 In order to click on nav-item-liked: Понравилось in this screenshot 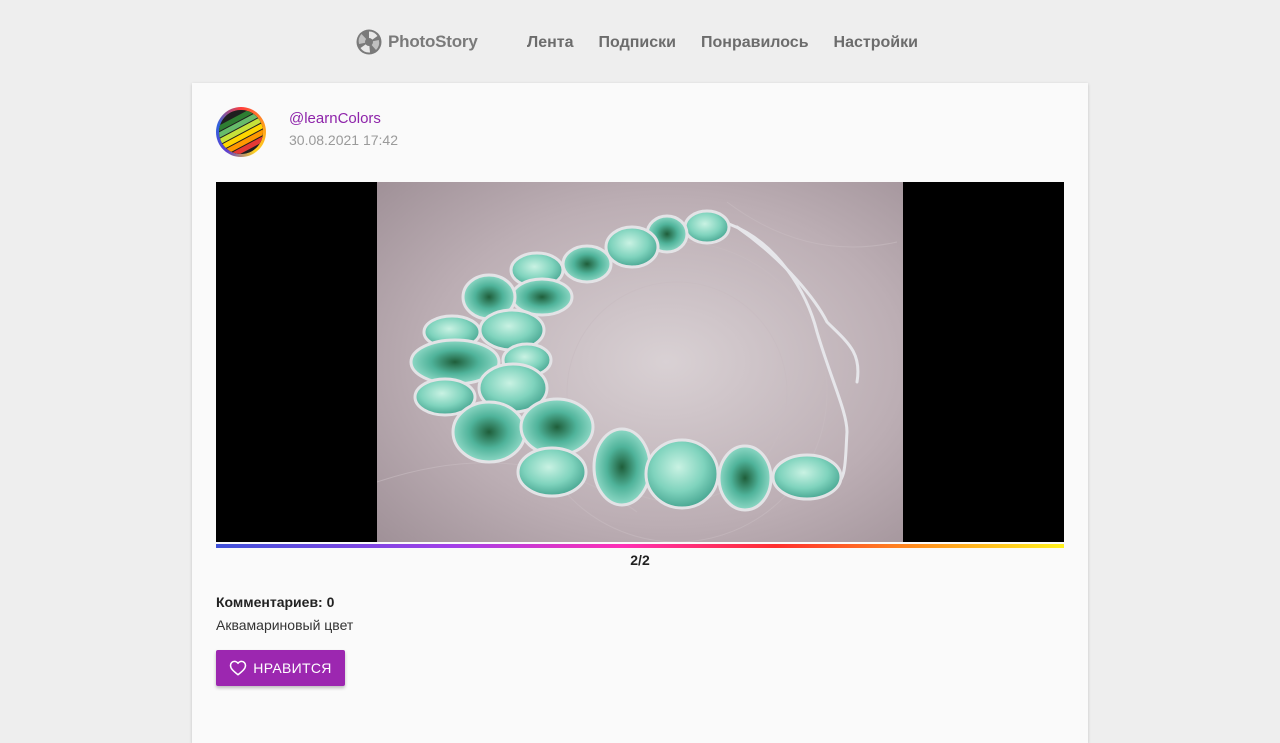, I will do `click(755, 43)`.